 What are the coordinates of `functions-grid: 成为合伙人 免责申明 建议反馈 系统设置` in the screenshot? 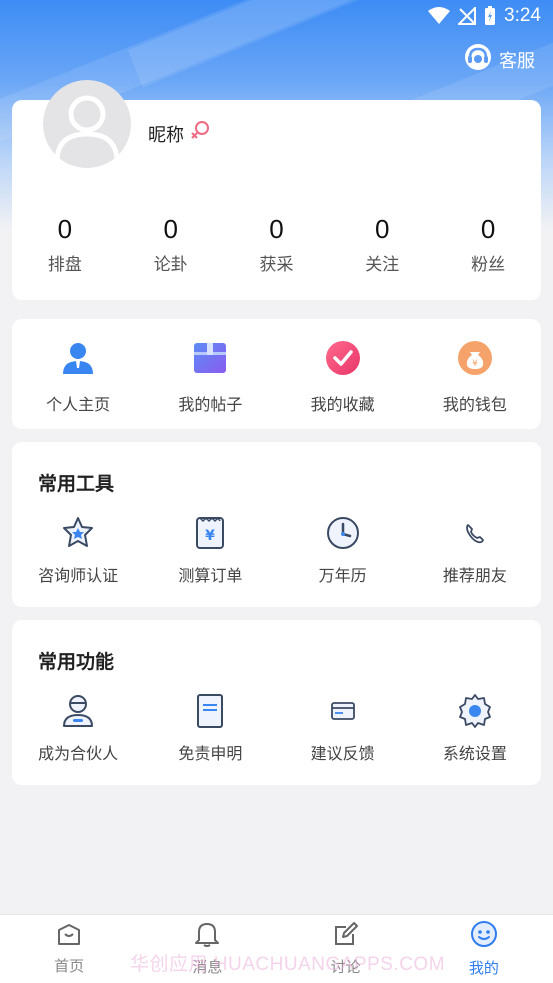 It's located at (276, 728).